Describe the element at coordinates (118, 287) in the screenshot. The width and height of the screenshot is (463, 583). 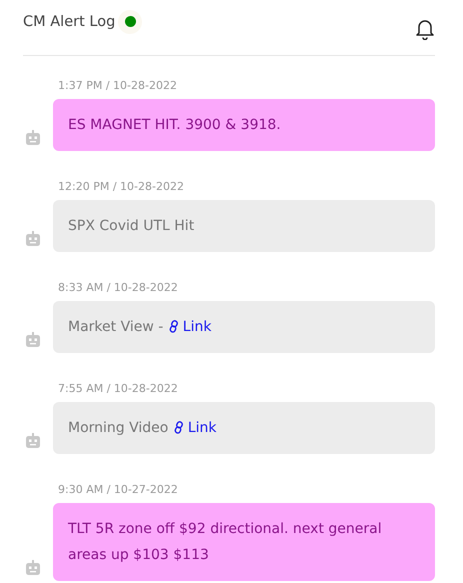
I see `message-time: 8:33 AM / 10-28-2022` at that location.